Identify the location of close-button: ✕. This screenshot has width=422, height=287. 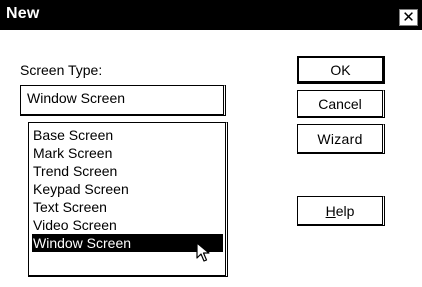
(408, 17).